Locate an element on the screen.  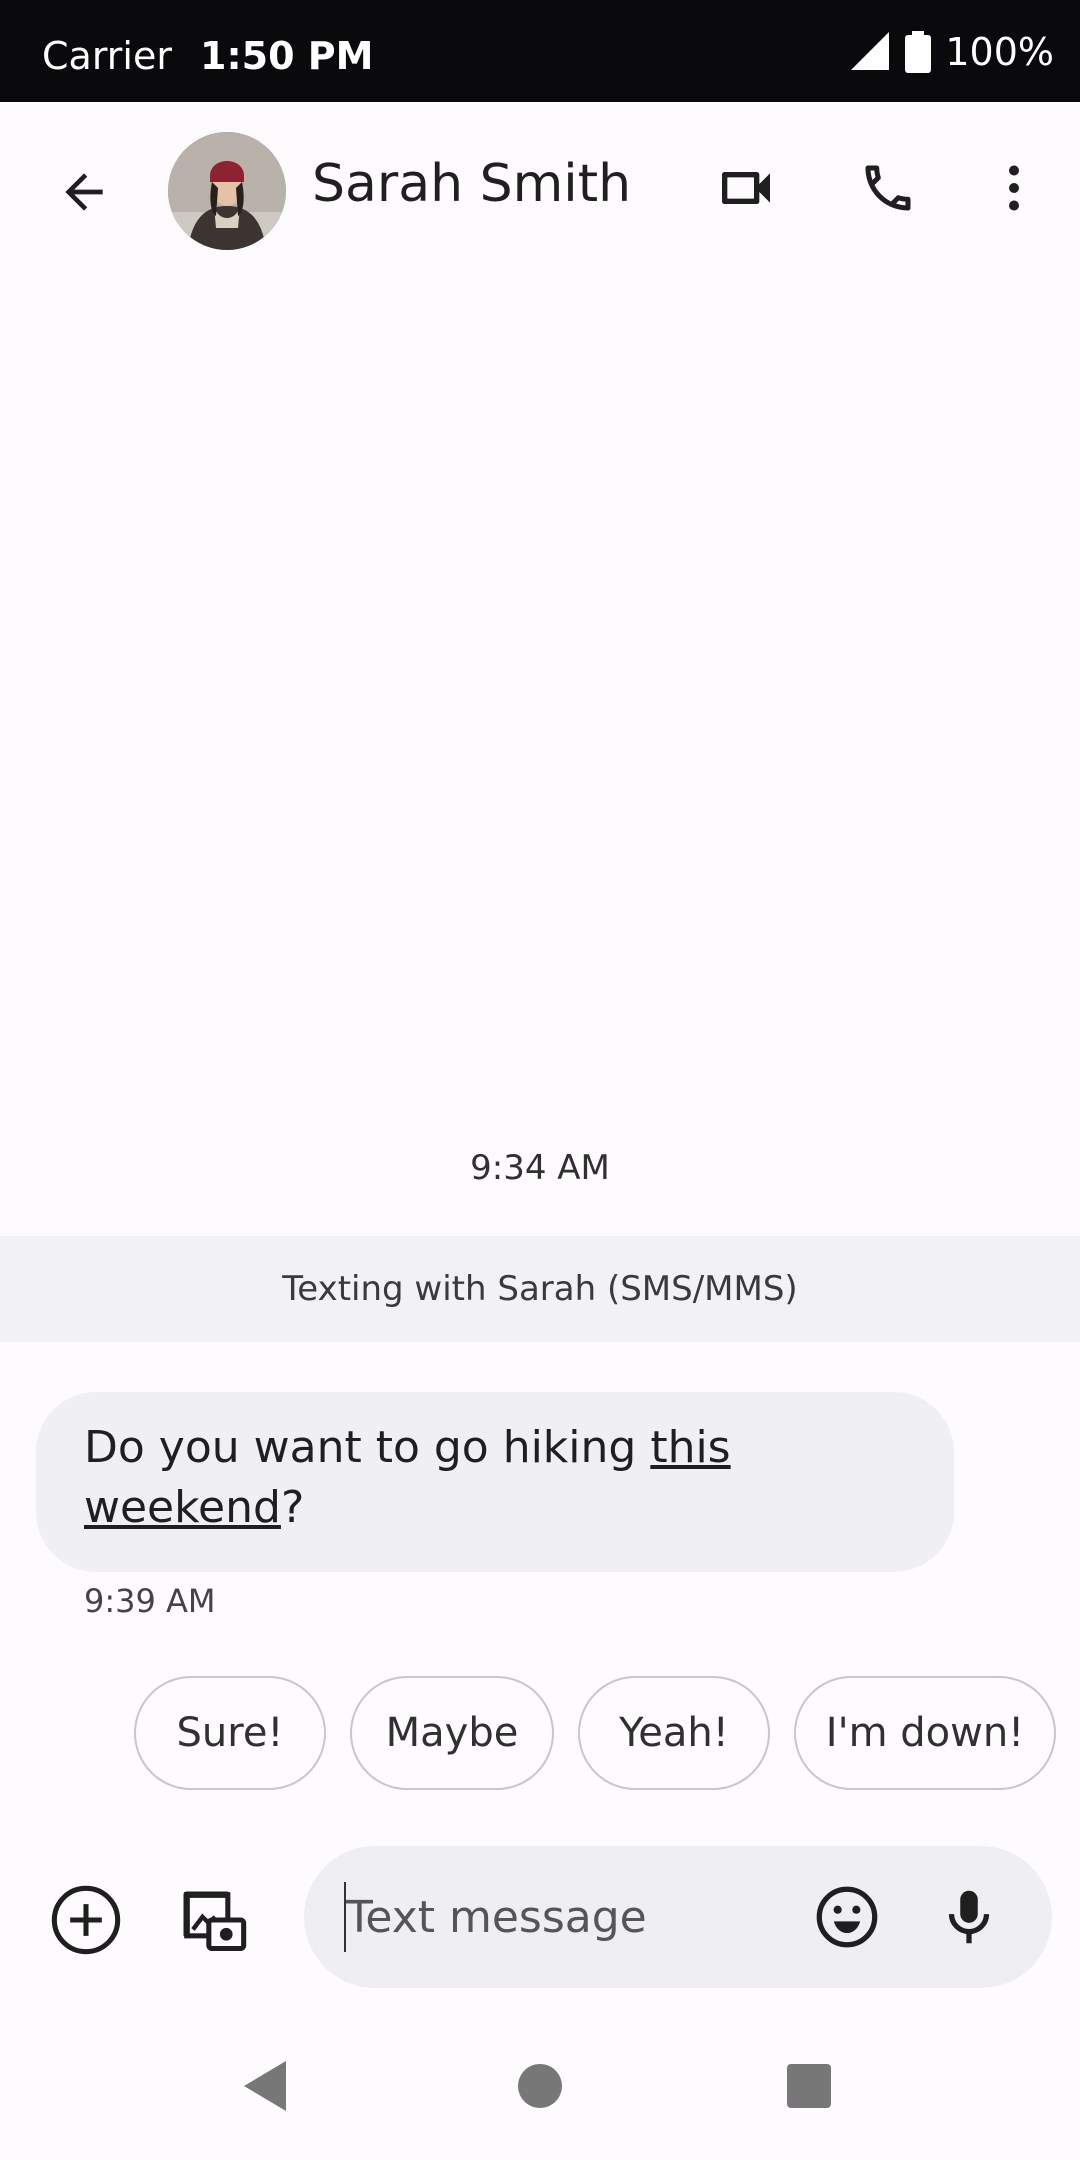
add-attachment-button is located at coordinates (86, 1922).